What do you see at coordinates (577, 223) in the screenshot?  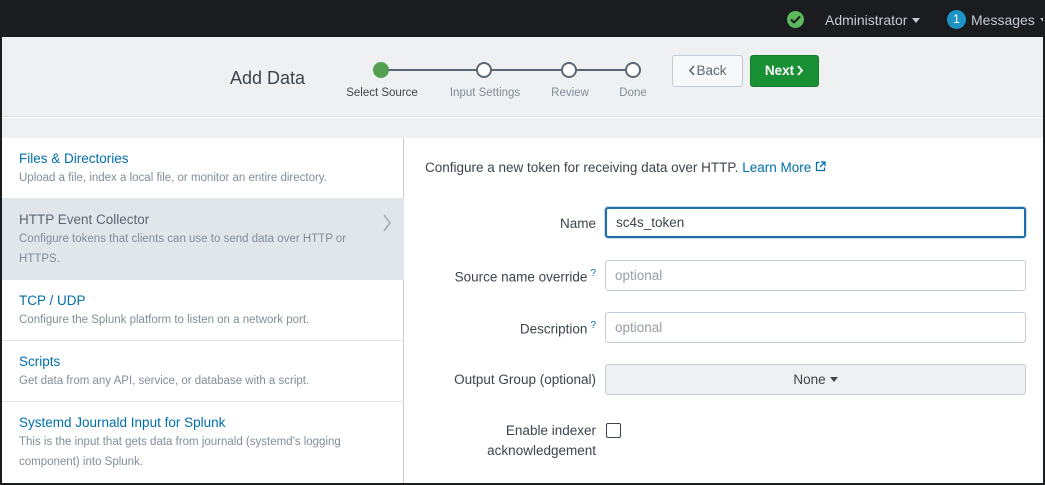 I see `name-label: Name` at bounding box center [577, 223].